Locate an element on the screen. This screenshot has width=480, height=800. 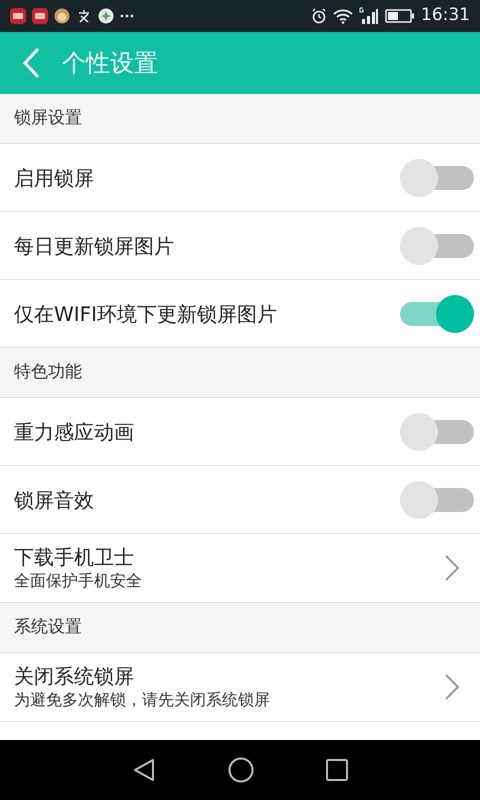
setting-label: 每日更新锁屏图片 is located at coordinates (94, 246).